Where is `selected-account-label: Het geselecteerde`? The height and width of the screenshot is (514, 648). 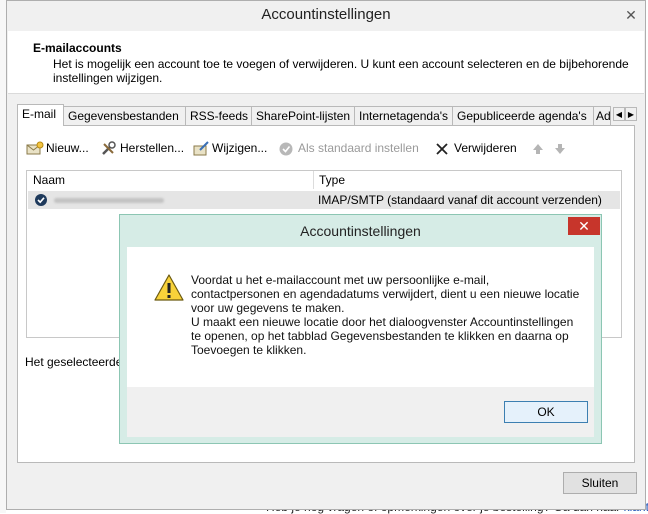 selected-account-label: Het geselecteerde is located at coordinates (74, 362).